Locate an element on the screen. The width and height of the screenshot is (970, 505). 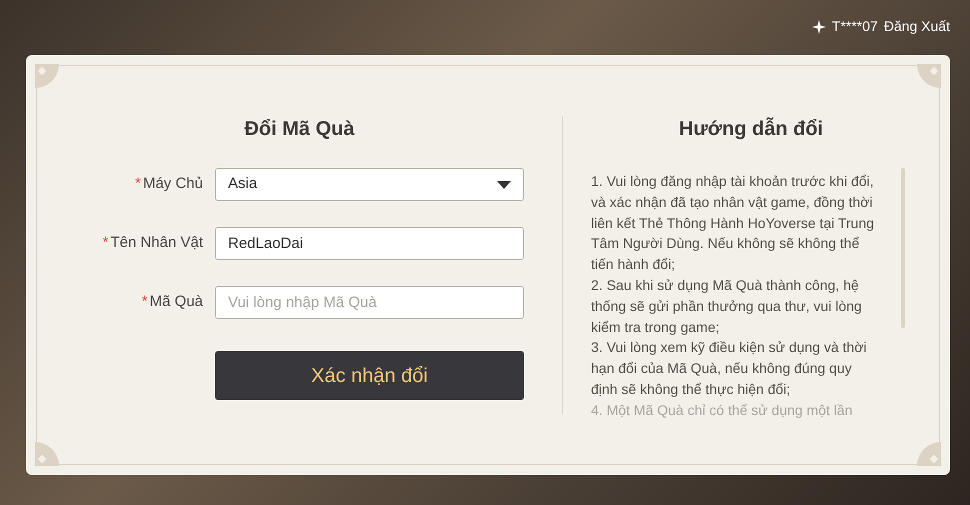
guide-paragraph: 1. Vui lòng đăng nhập tài khoản trước khi đổi, và xác nhận đã tạo nhân vật game, đồng thời liên kết Thẻ Thông Hành HoYoverse tại Trung Tâm Người Dùng. Nếu không sẽ không thể tiến hành đổi; is located at coordinates (733, 223).